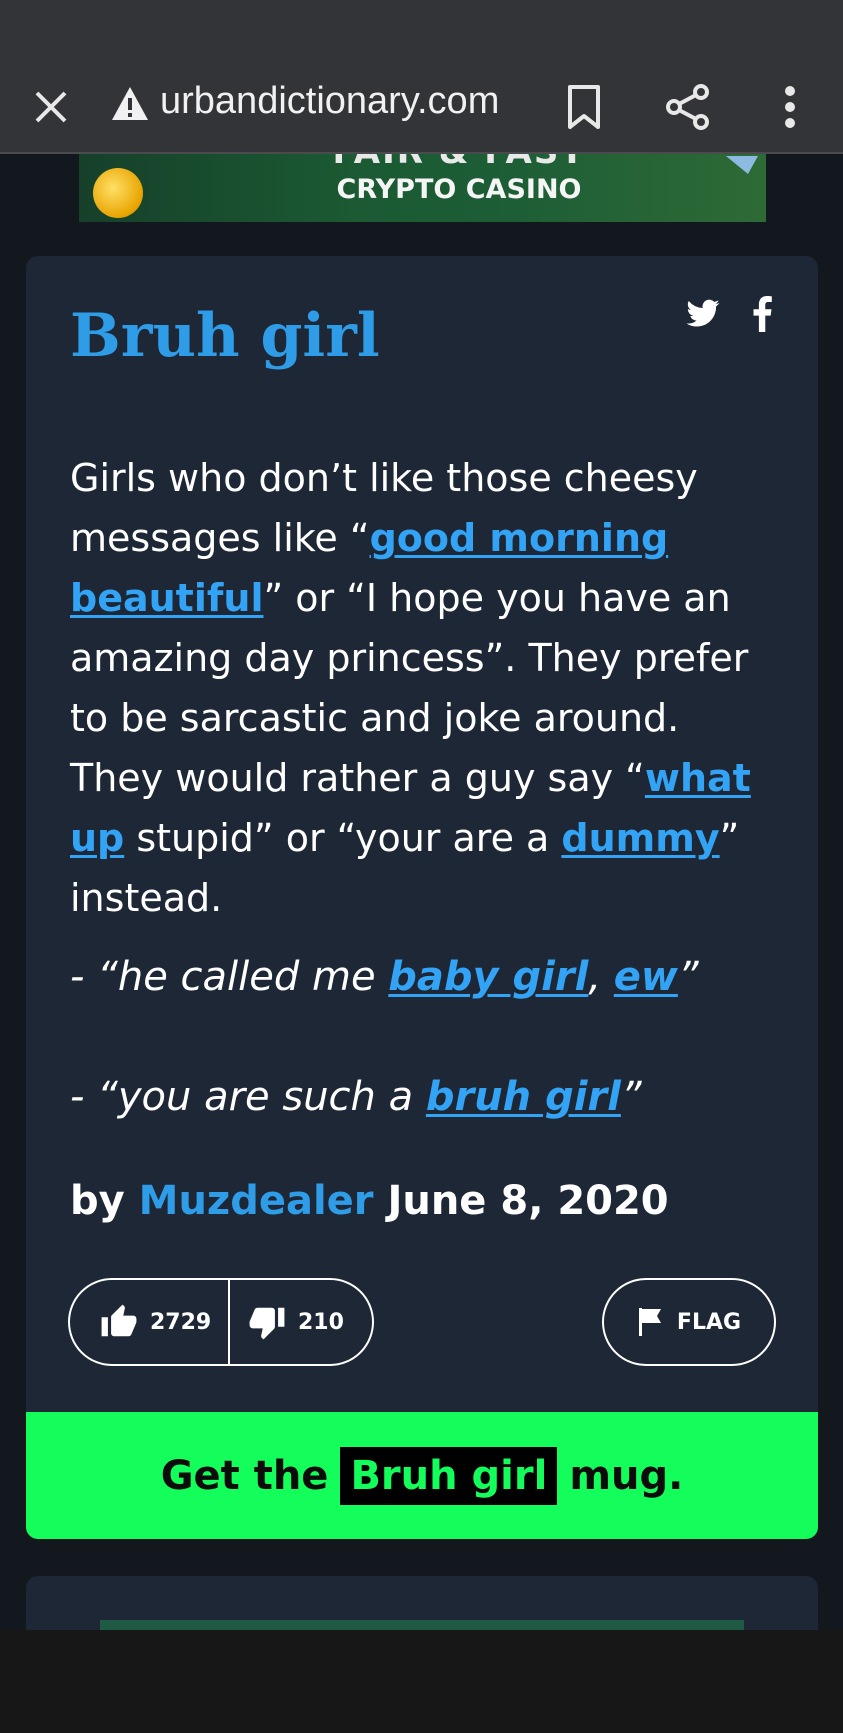  I want to click on thumbs-up-count: 2729, so click(181, 1322).